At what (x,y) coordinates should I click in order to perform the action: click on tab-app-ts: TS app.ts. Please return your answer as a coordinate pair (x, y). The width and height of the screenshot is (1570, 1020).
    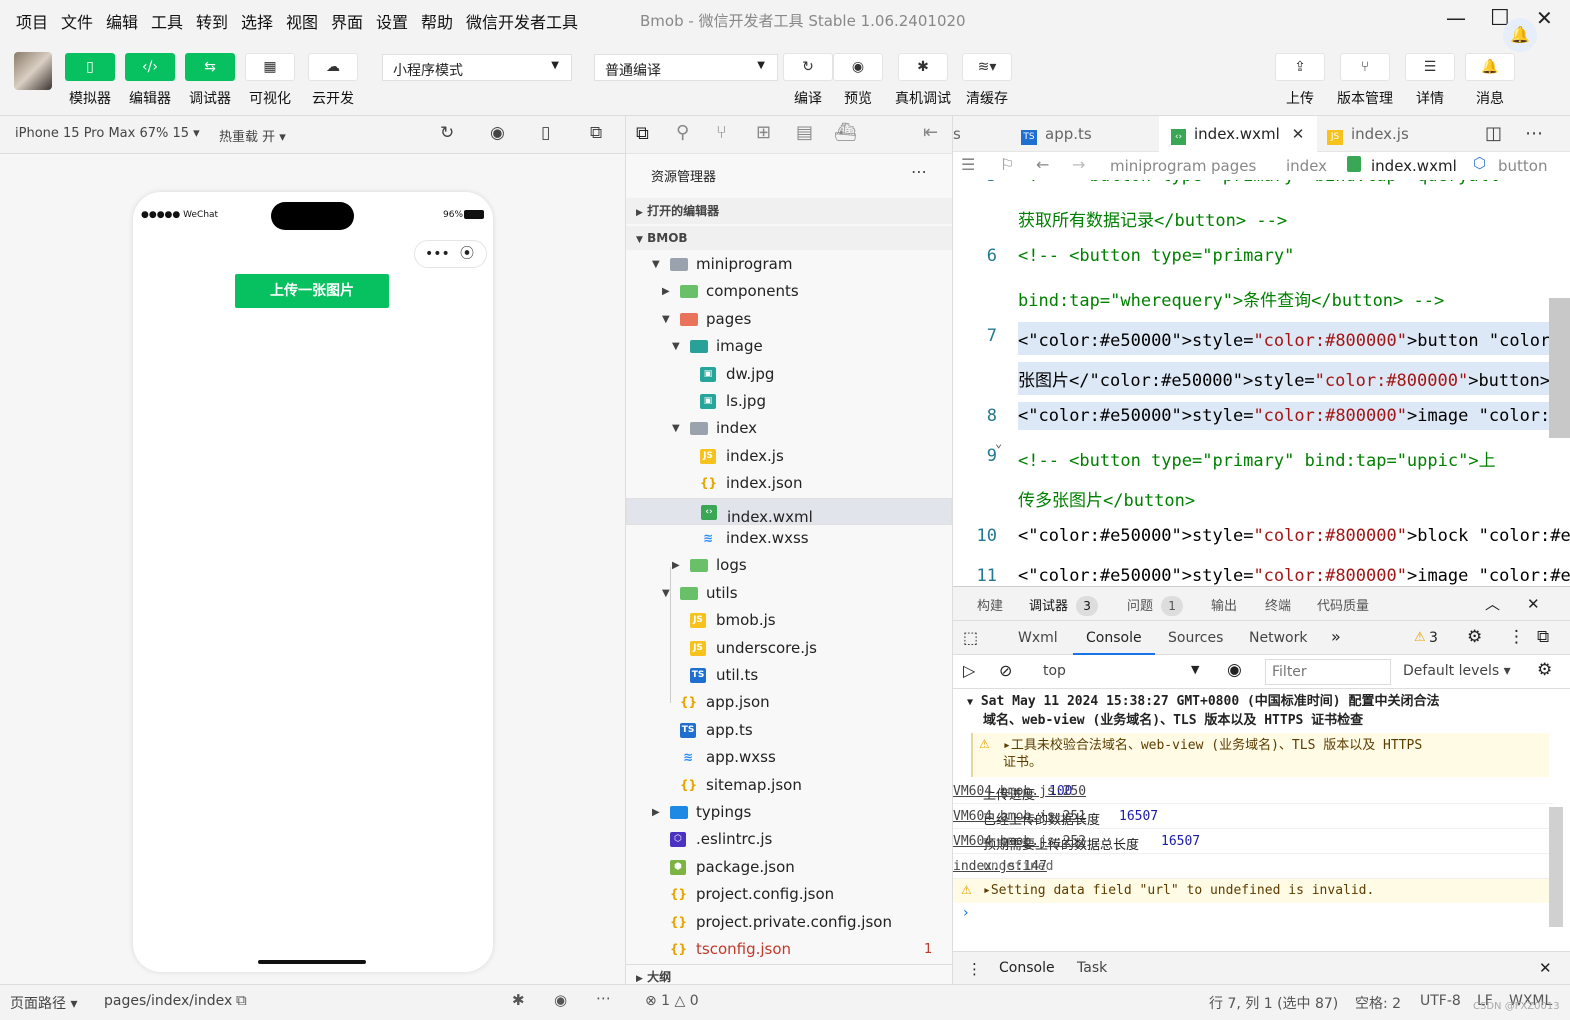
    Looking at the image, I should click on (1085, 134).